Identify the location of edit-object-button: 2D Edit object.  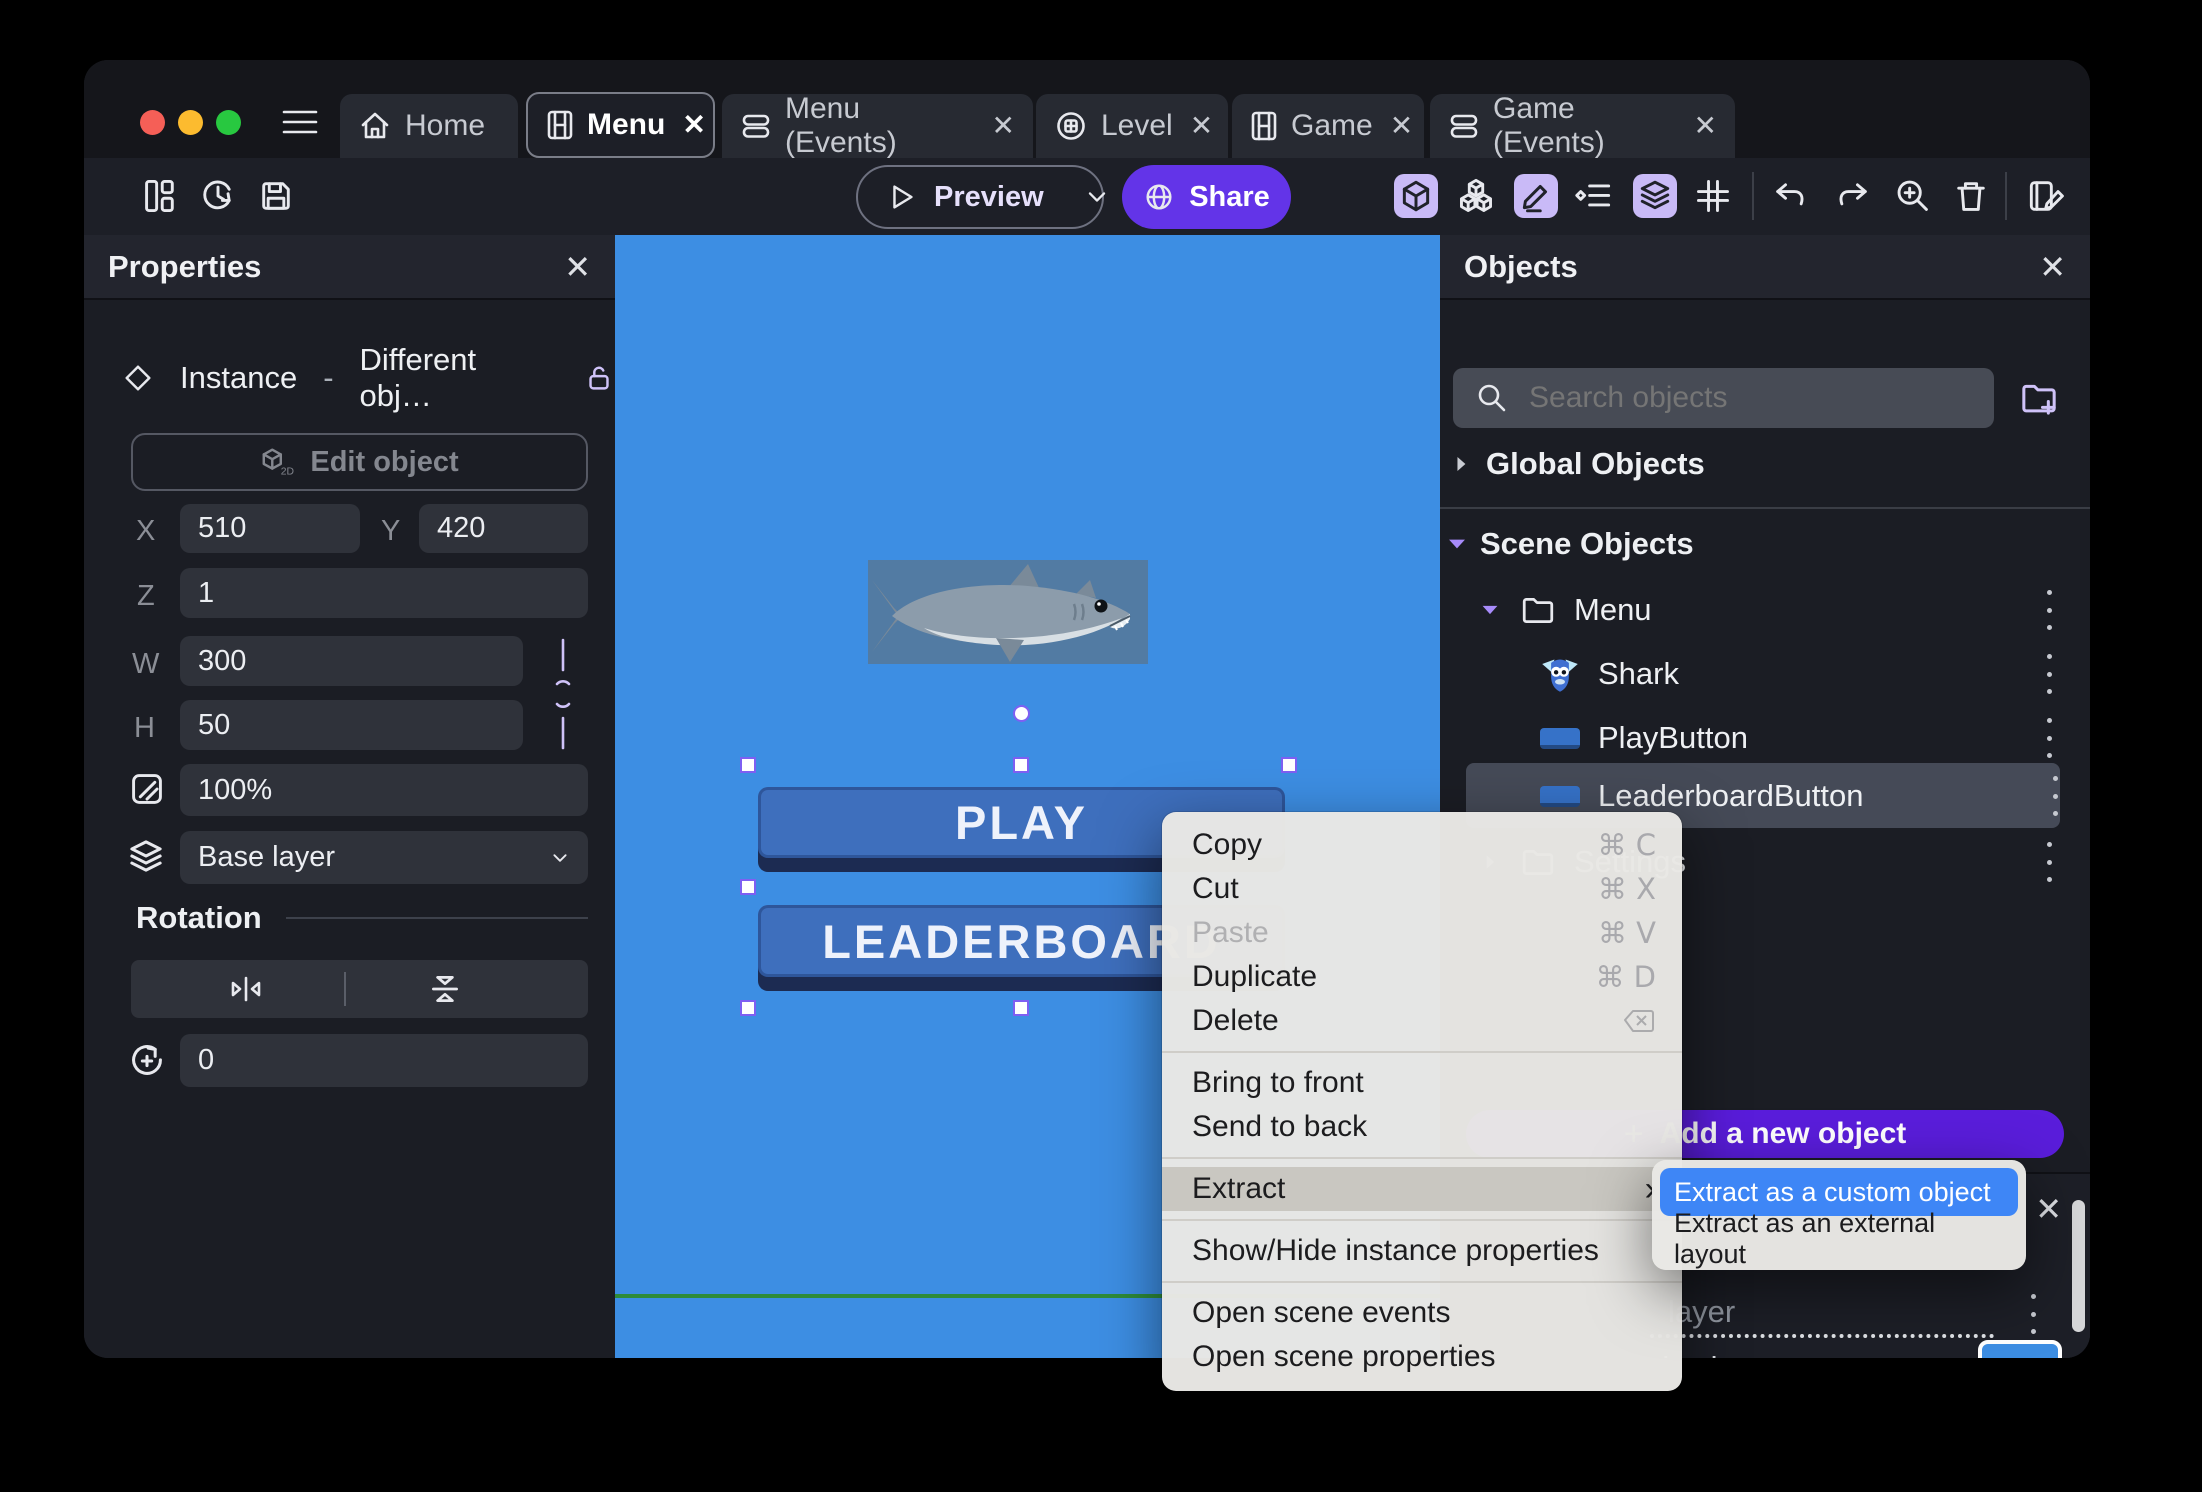
(359, 462).